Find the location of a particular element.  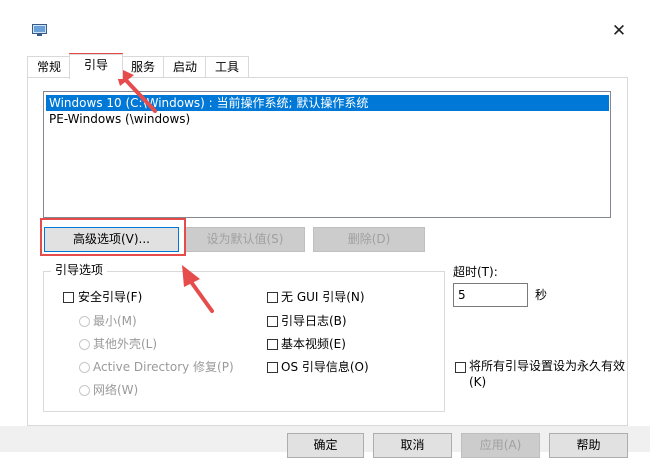

tab-boot: 引导 is located at coordinates (96, 66).